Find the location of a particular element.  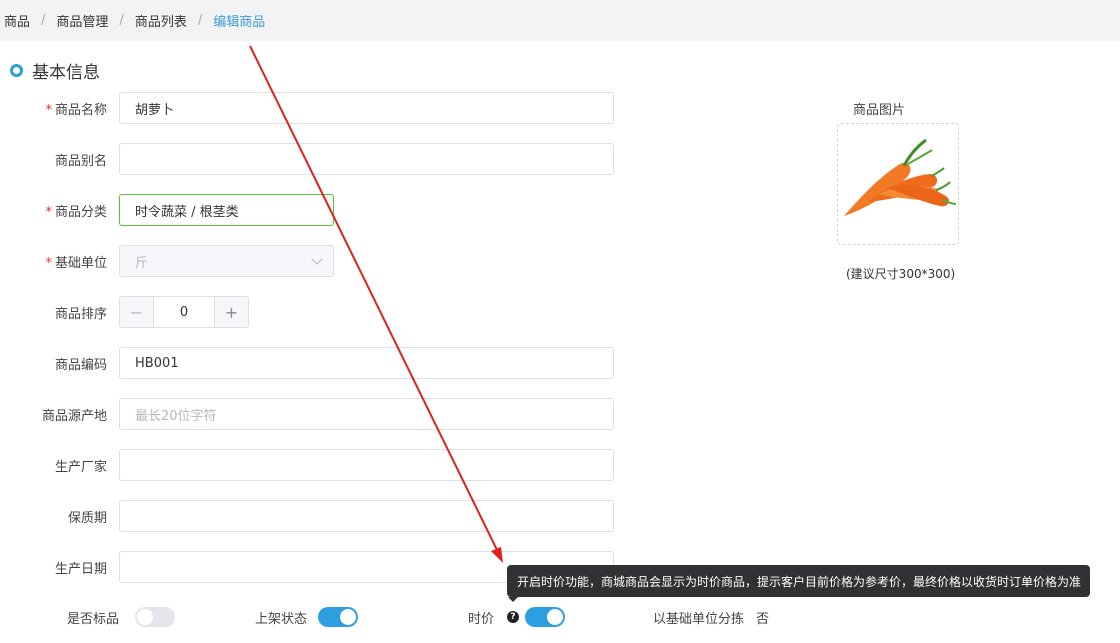

is-standard-switch is located at coordinates (155, 617).